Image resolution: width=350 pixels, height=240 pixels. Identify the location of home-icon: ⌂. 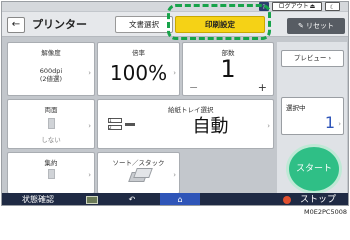
(180, 199).